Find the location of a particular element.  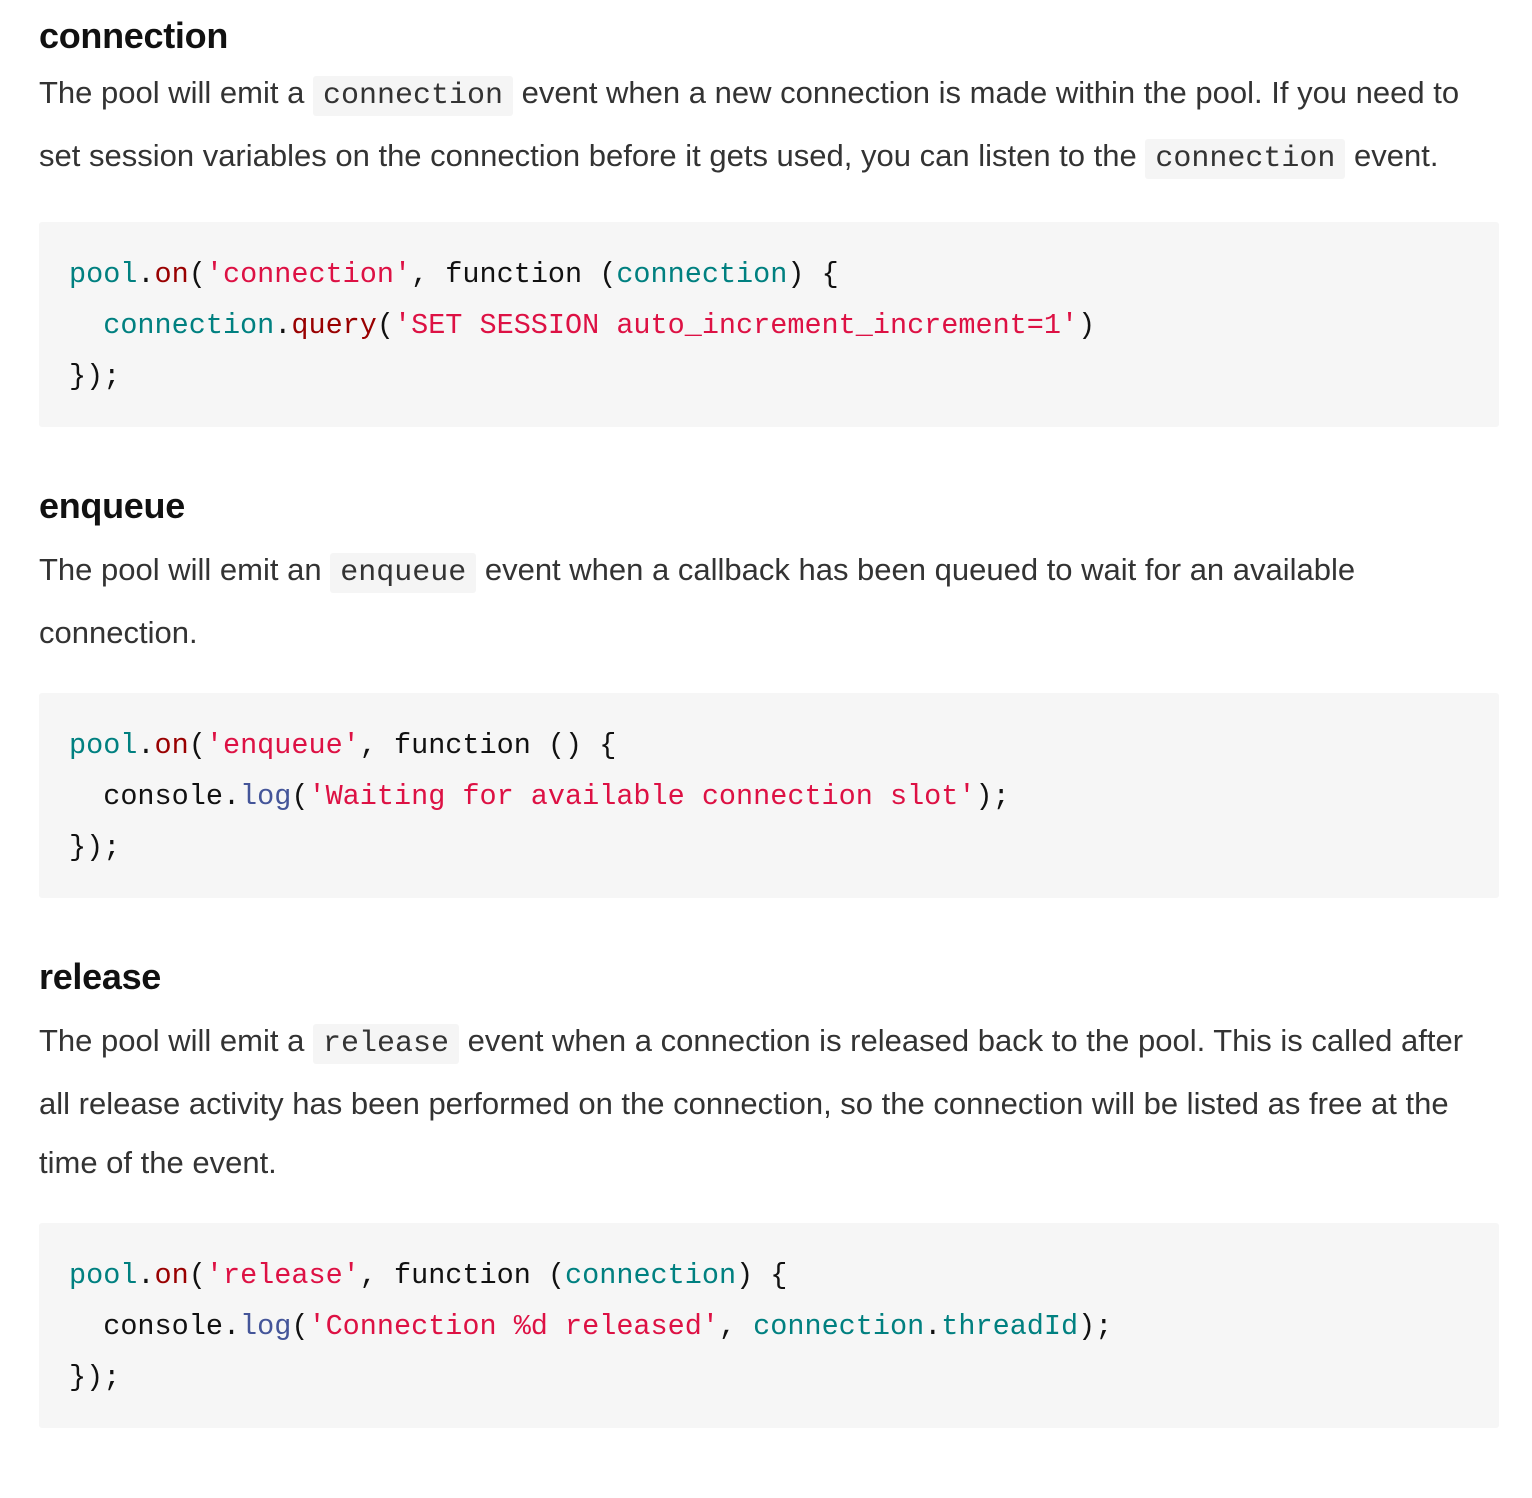

text: The pool will emit an is located at coordinates (185, 569).